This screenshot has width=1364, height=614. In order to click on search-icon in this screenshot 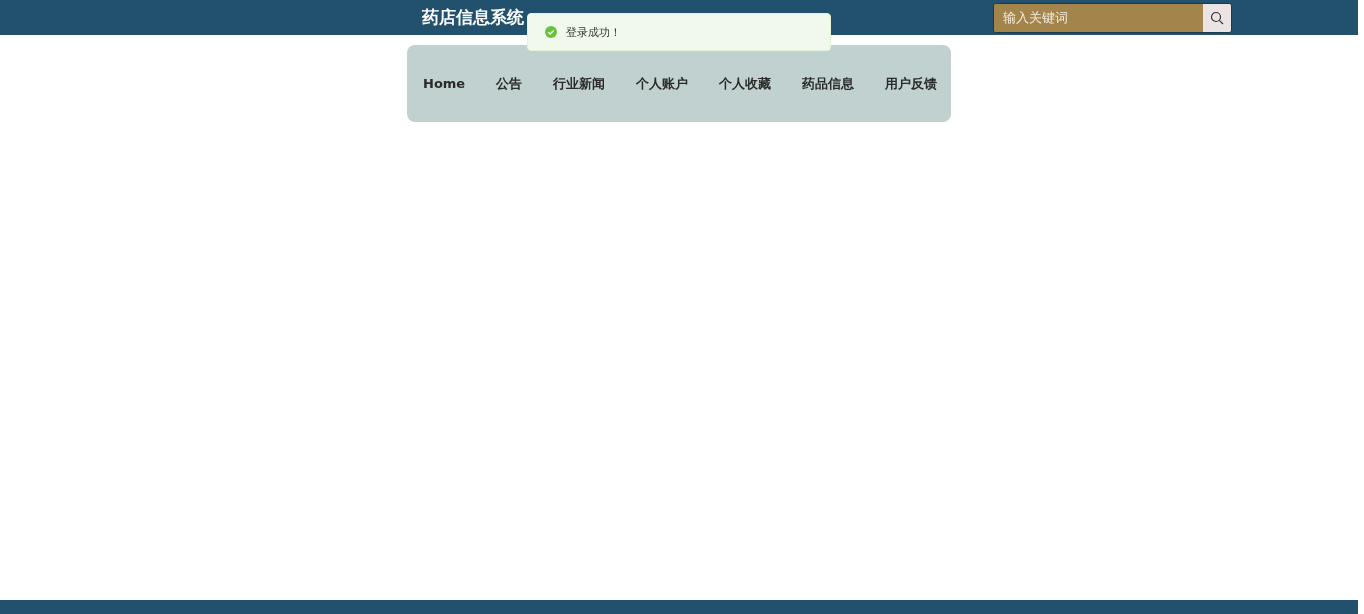, I will do `click(1217, 17)`.